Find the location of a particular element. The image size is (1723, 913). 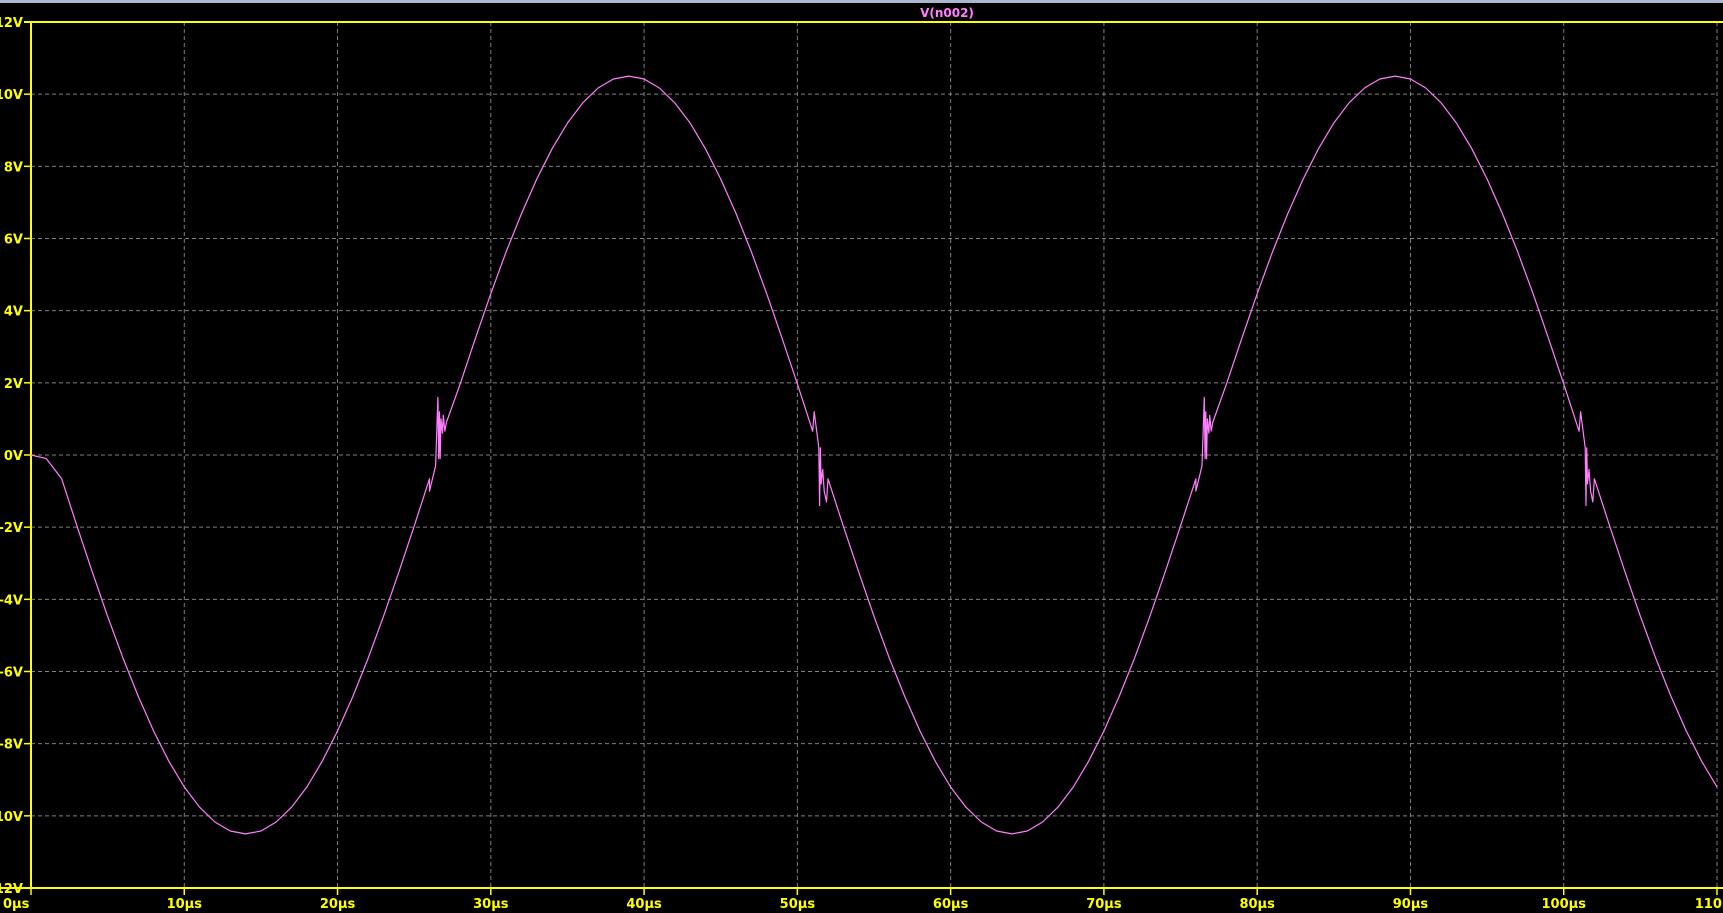

x-tick-label: 100µs is located at coordinates (1564, 904).